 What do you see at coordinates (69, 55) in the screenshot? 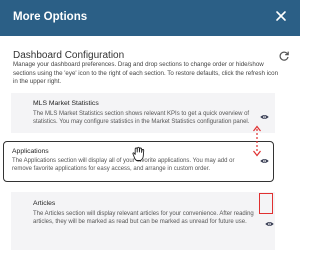
I see `section-title: Dashboard Configuration` at bounding box center [69, 55].